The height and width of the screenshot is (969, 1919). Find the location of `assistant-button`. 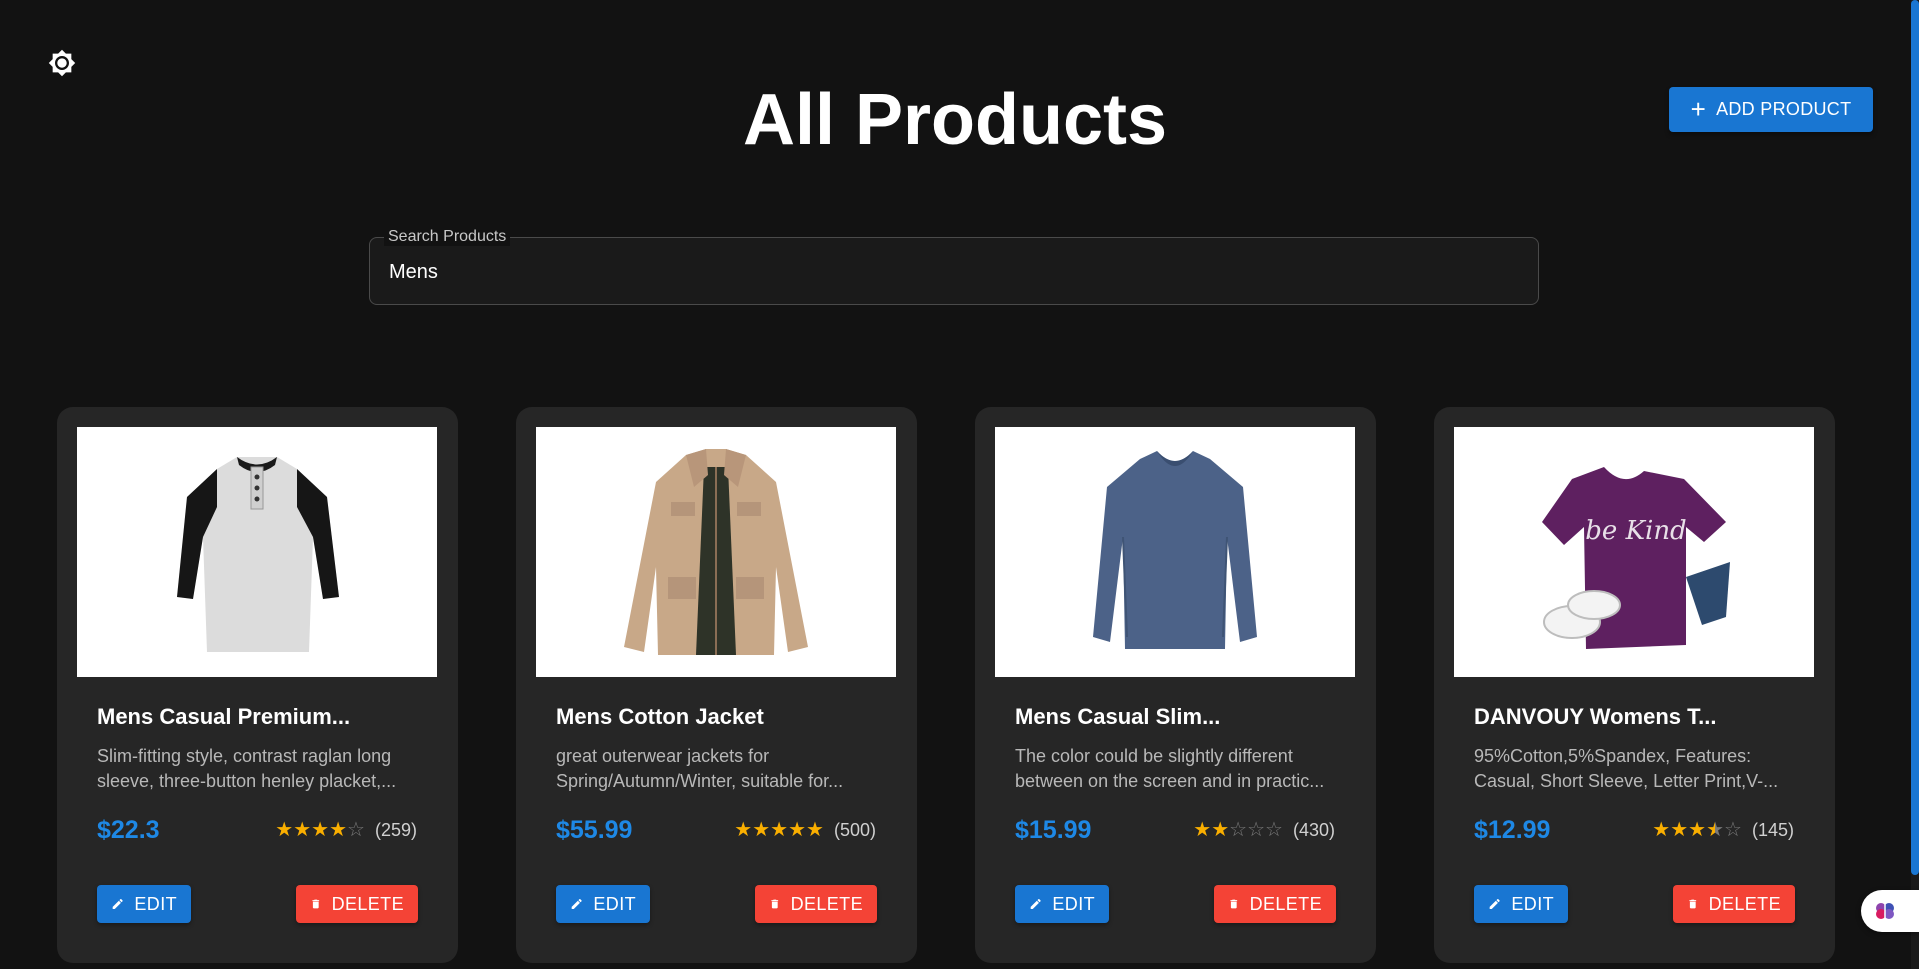

assistant-button is located at coordinates (1890, 911).